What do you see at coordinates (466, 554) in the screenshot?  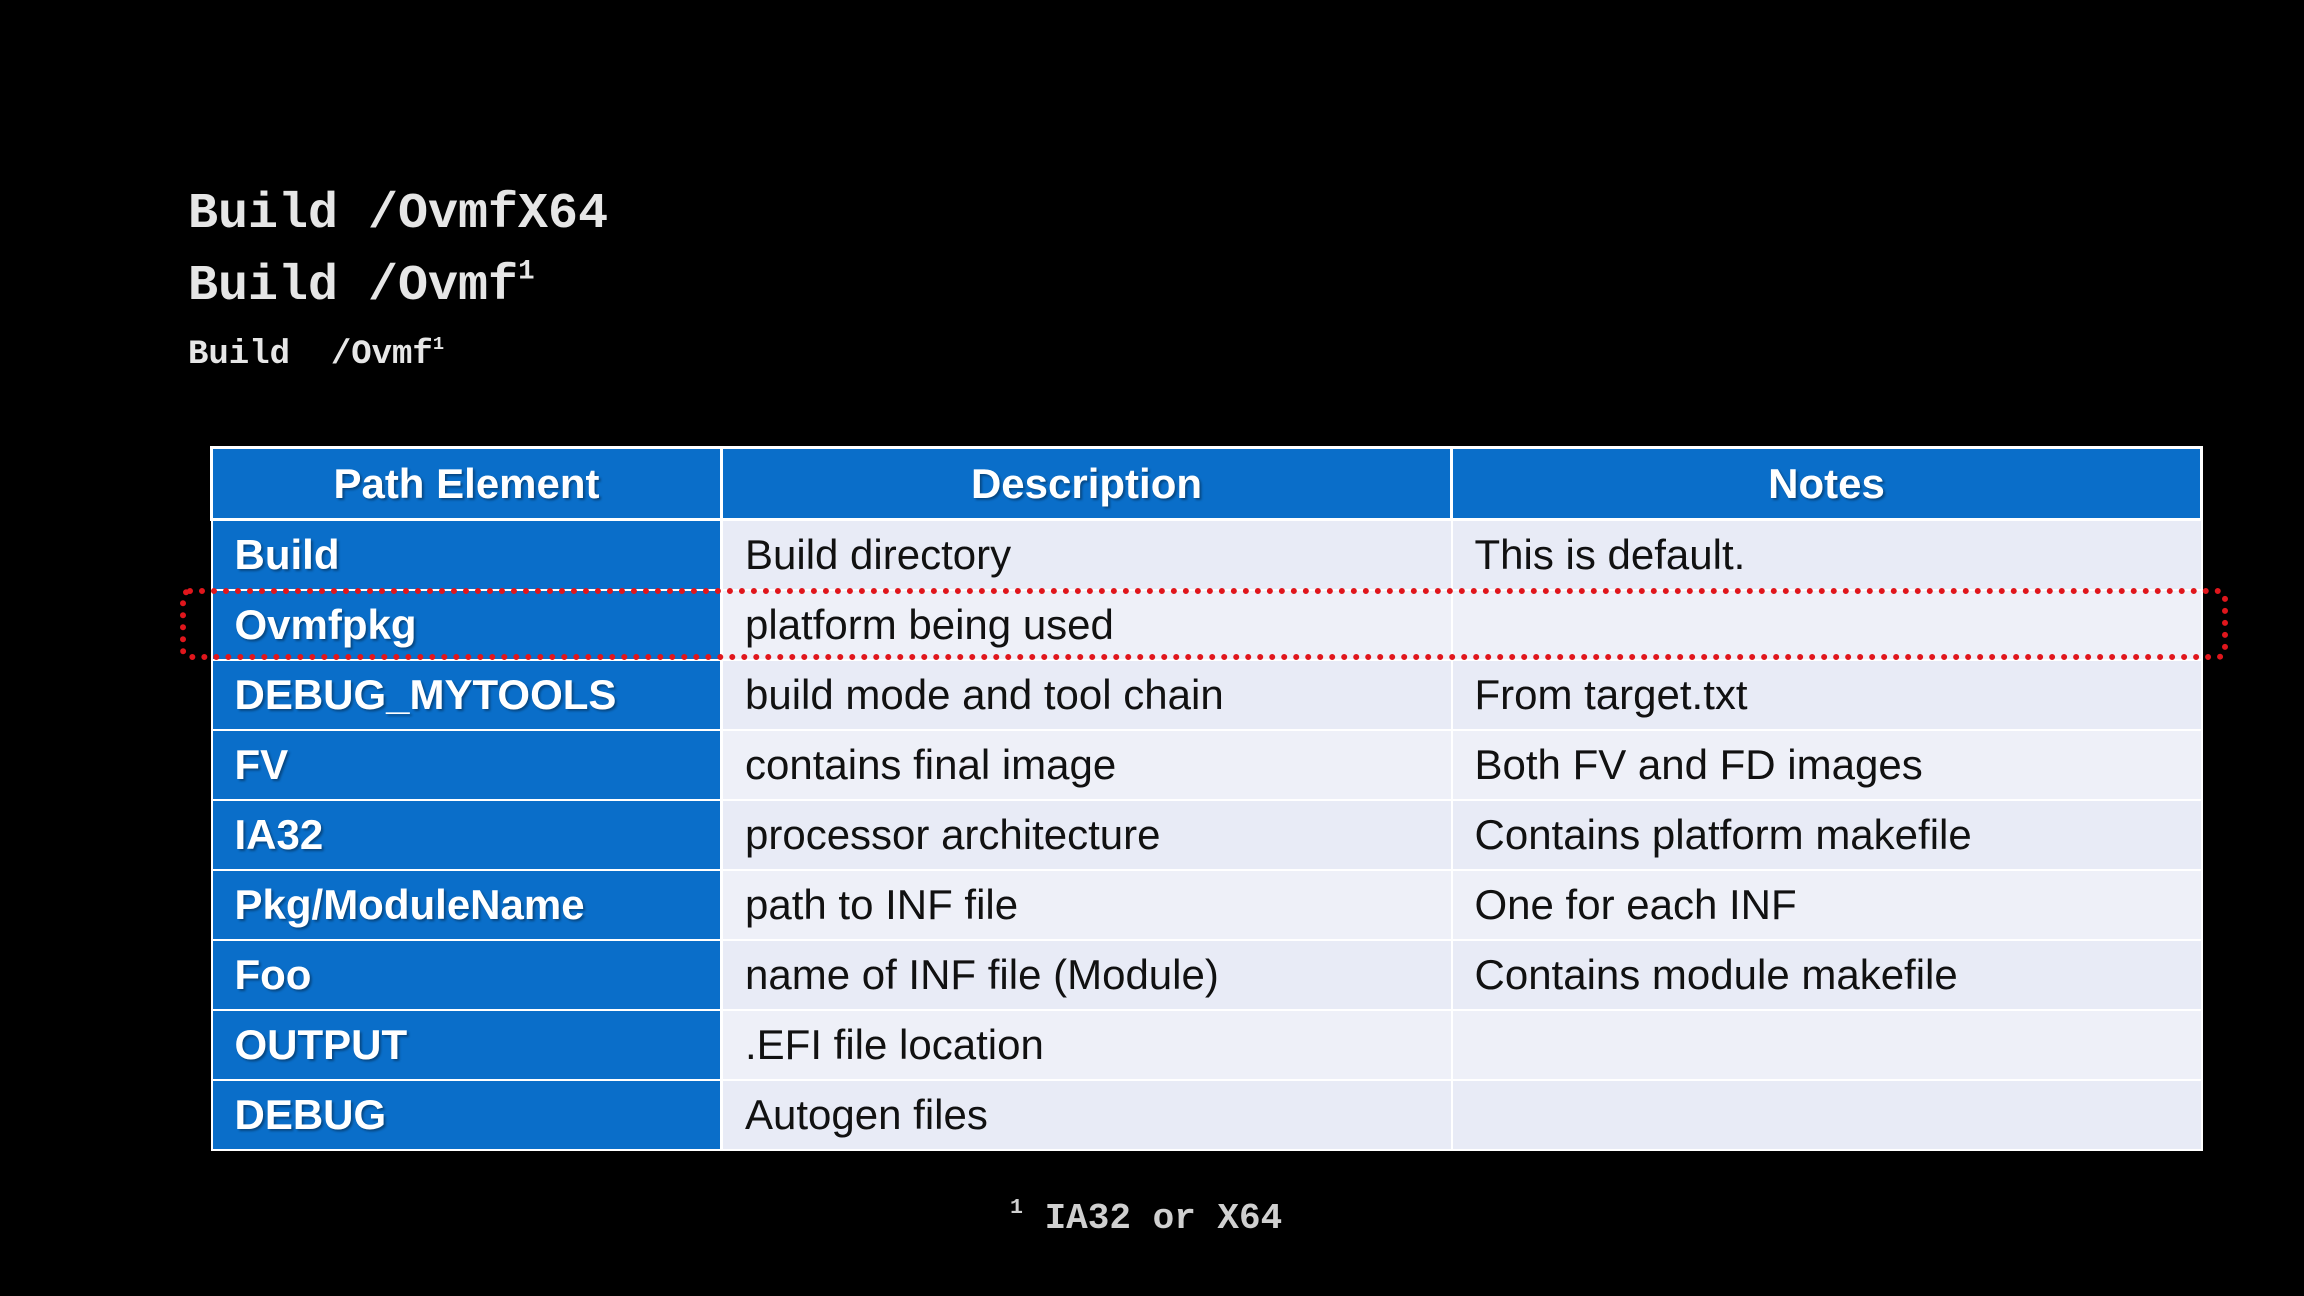 I see `cell-path-element: Build` at bounding box center [466, 554].